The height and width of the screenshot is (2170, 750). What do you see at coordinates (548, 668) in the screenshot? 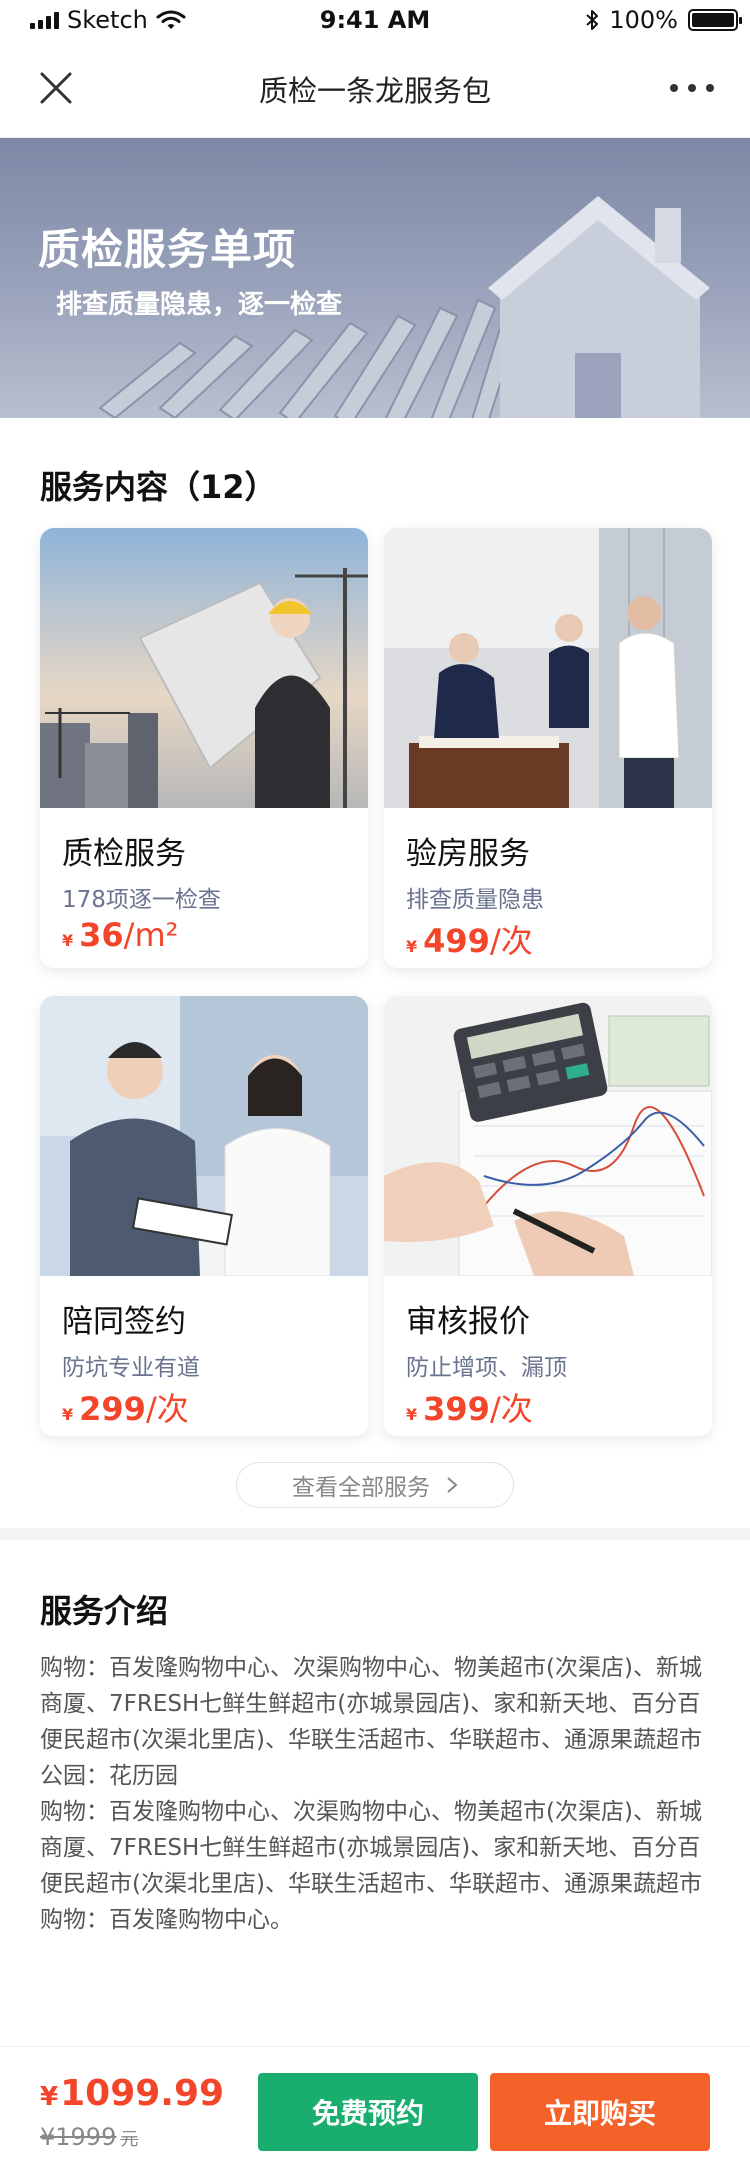
I see `reception-meeting-image` at bounding box center [548, 668].